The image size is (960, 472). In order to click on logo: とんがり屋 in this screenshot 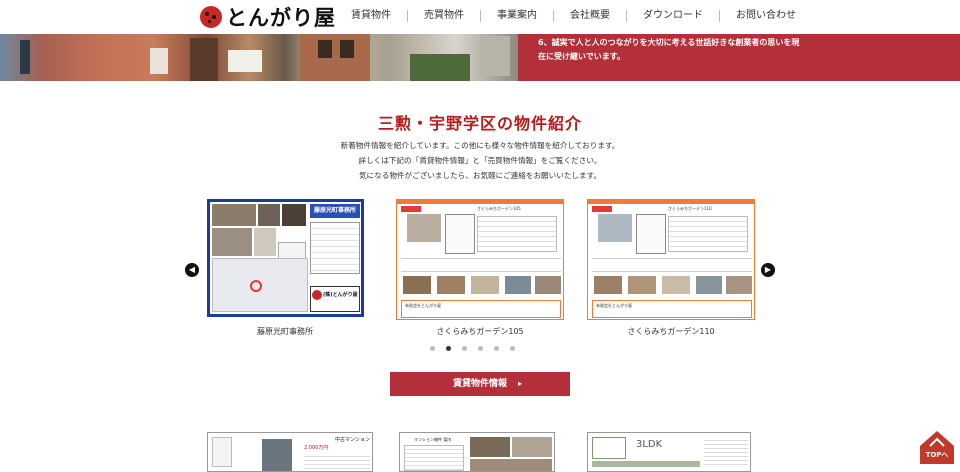, I will do `click(268, 17)`.